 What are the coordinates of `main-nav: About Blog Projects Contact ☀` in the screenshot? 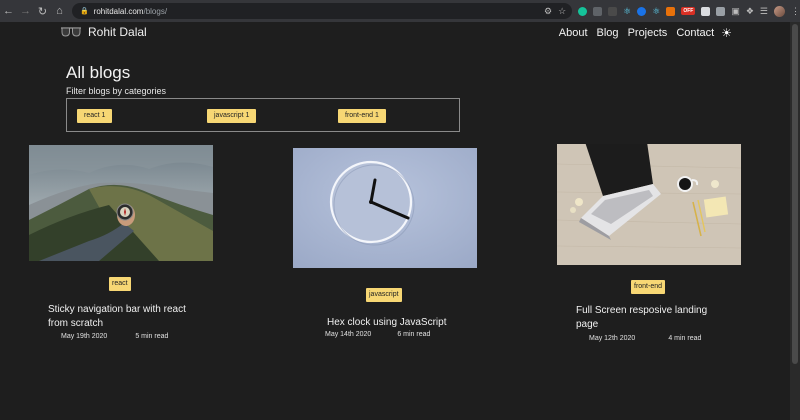 It's located at (645, 33).